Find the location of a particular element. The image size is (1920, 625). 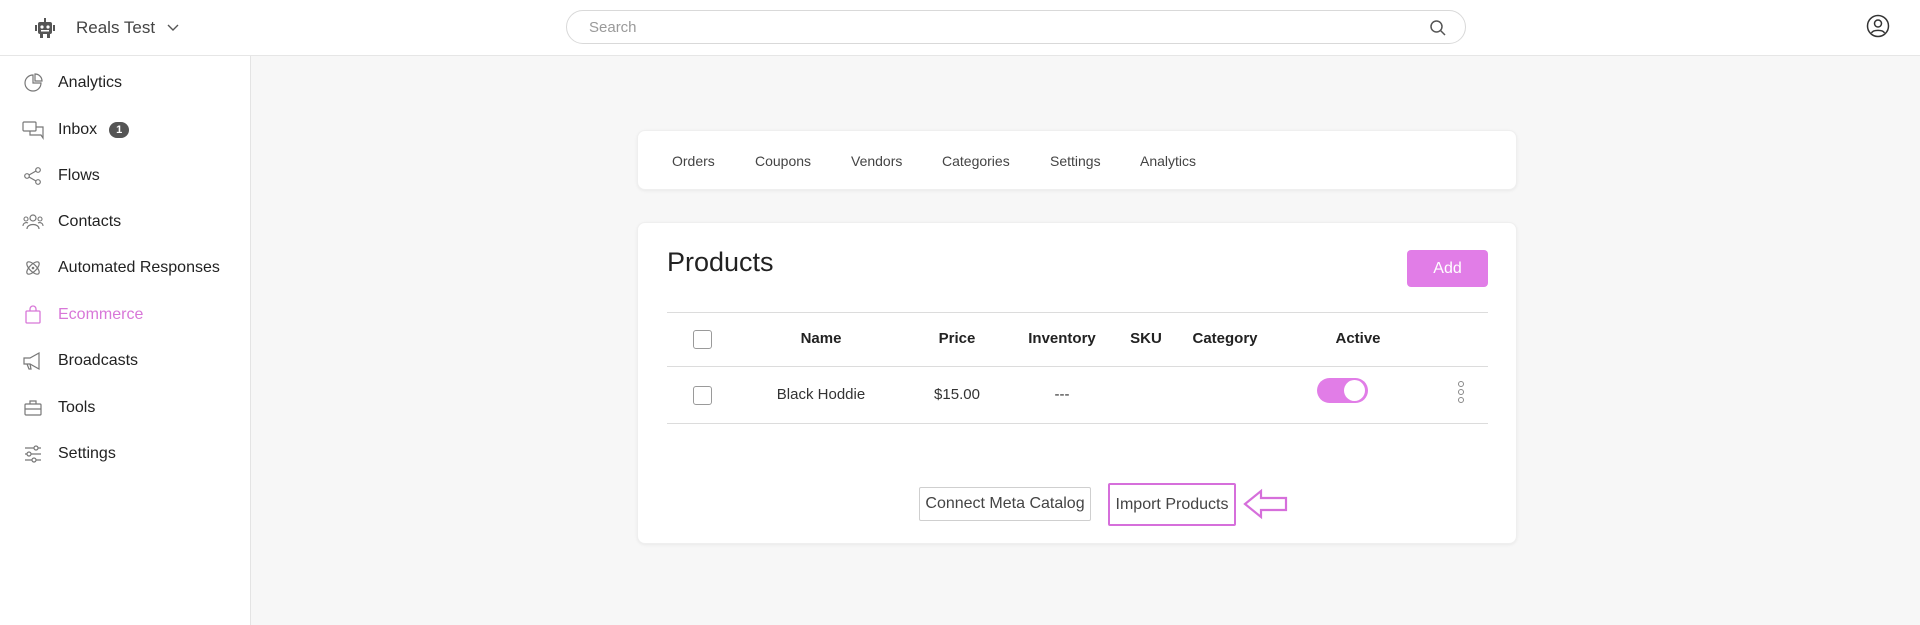

column-header-category: Category is located at coordinates (1225, 338).